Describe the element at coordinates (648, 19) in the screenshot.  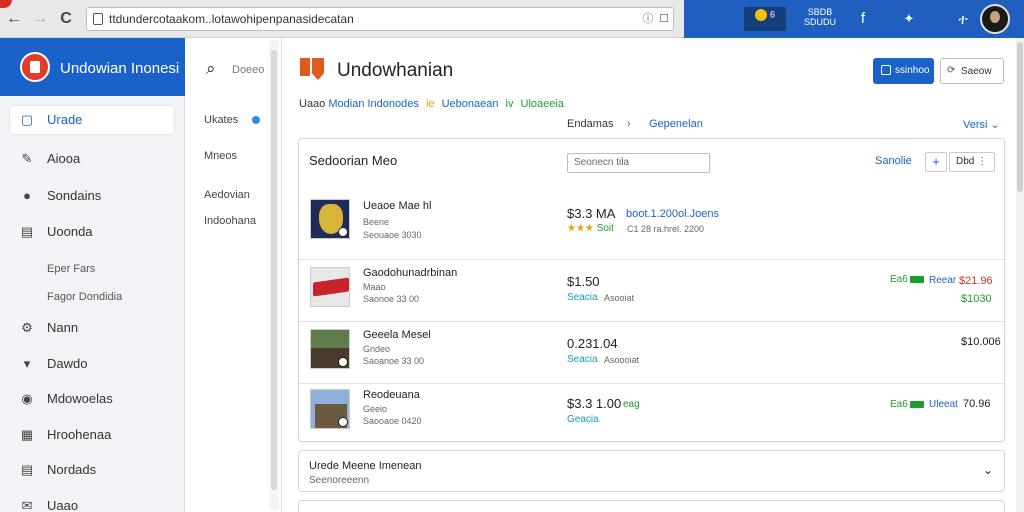
I see `info-icon: ⓘ` at that location.